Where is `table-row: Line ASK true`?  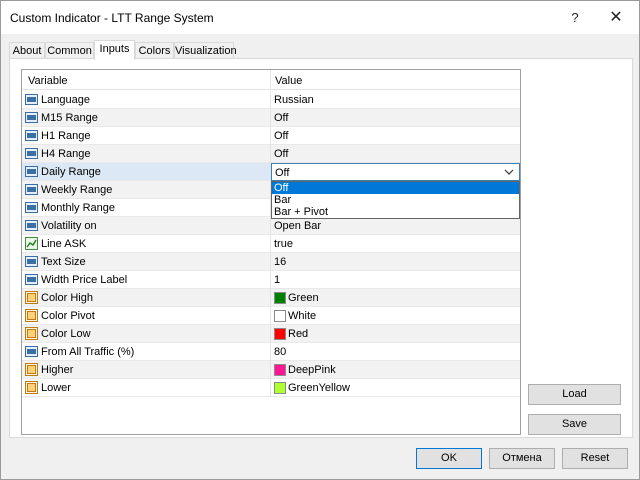
table-row: Line ASK true is located at coordinates (271, 244).